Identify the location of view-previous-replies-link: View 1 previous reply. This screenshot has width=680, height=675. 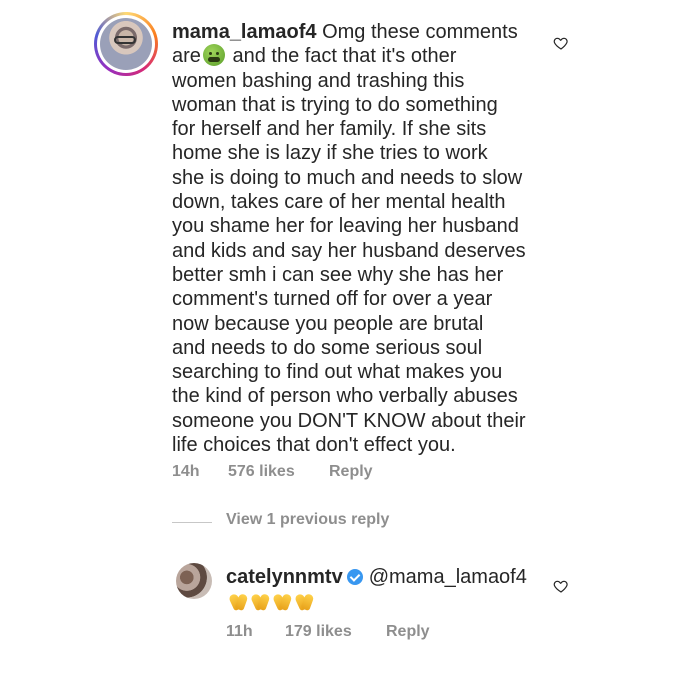
(307, 520).